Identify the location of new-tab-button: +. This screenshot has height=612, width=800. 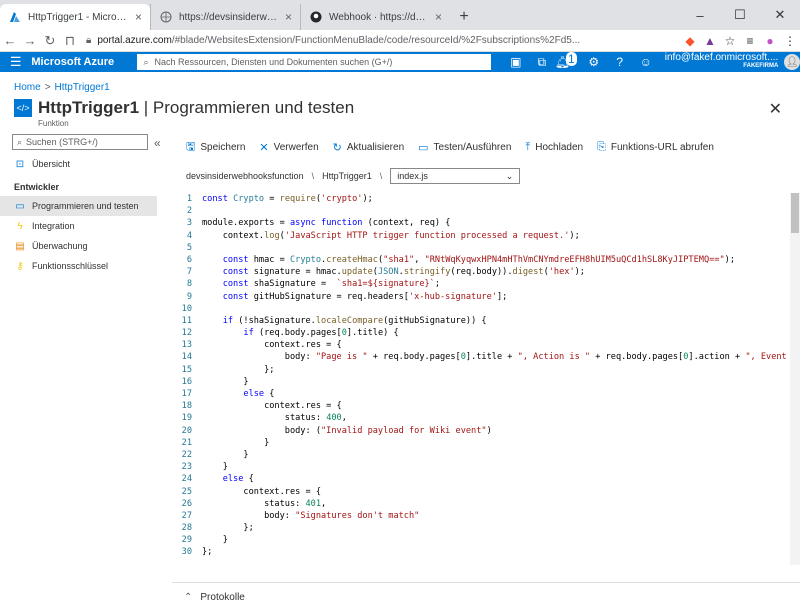
(464, 17).